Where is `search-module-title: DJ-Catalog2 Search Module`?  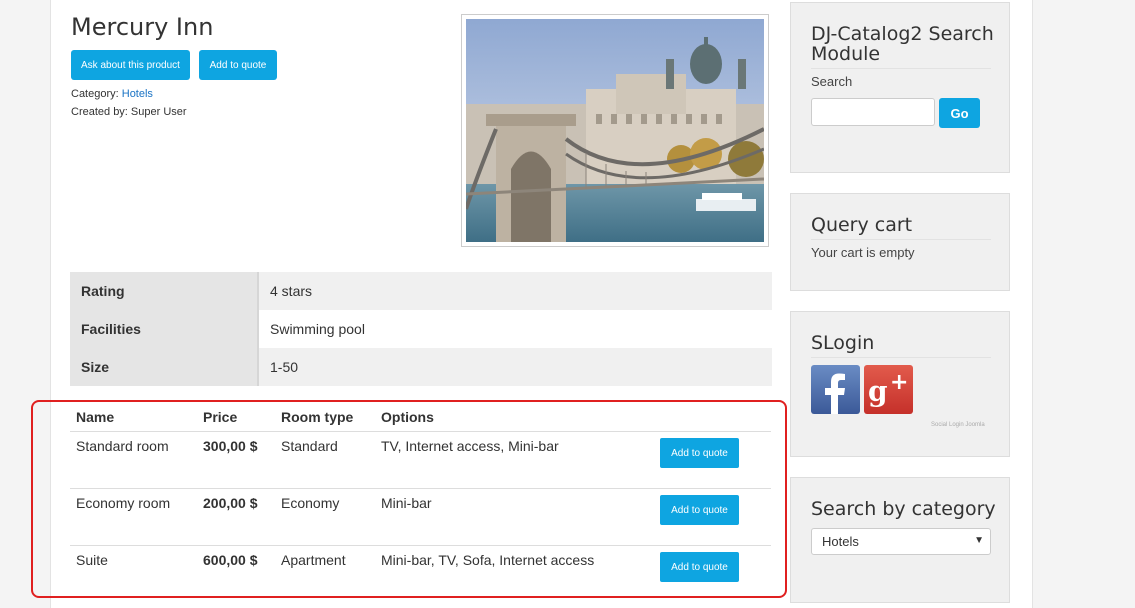 search-module-title: DJ-Catalog2 Search Module is located at coordinates (902, 44).